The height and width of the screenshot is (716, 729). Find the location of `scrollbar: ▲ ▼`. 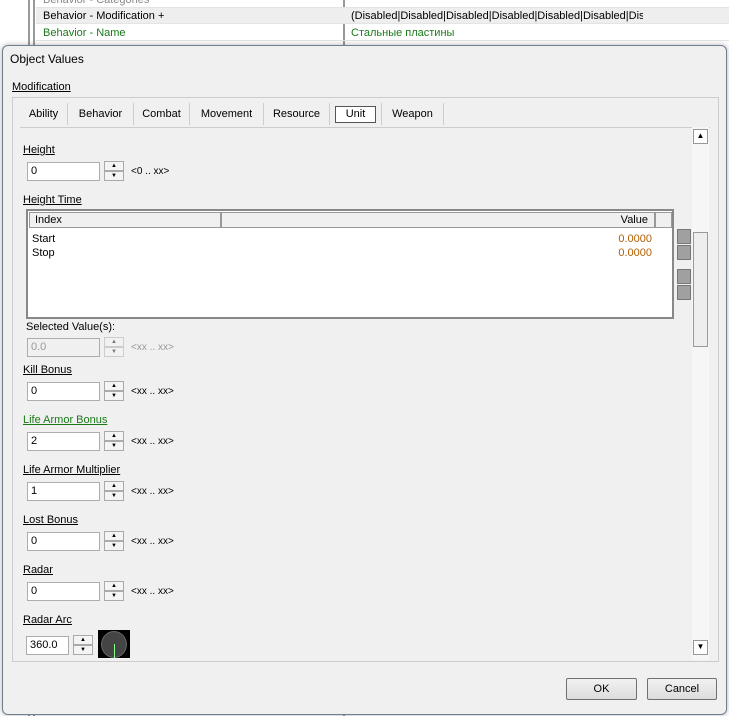

scrollbar: ▲ ▼ is located at coordinates (700, 393).